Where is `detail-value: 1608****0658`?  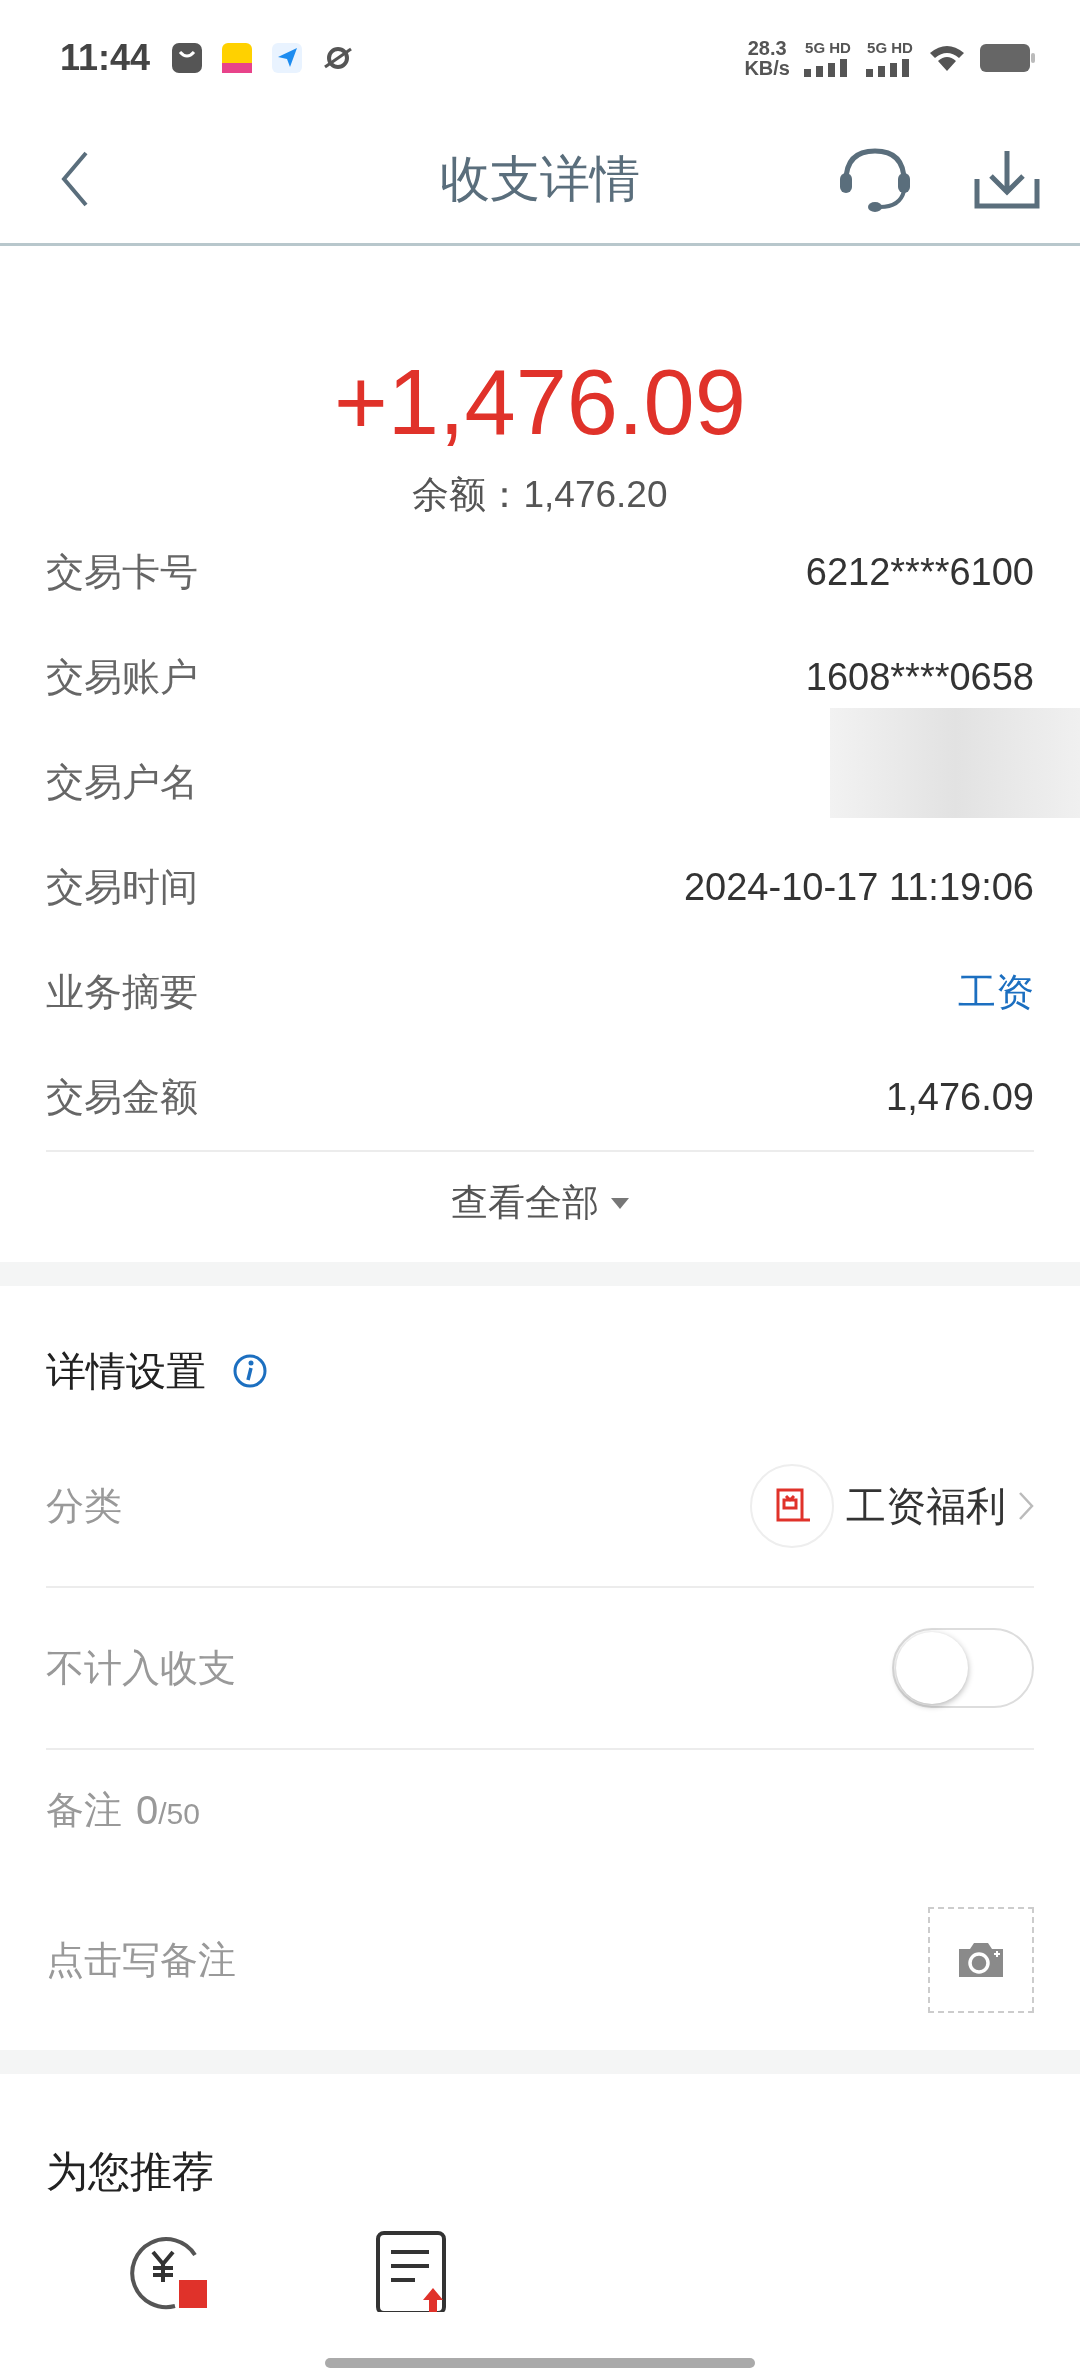 detail-value: 1608****0658 is located at coordinates (919, 677).